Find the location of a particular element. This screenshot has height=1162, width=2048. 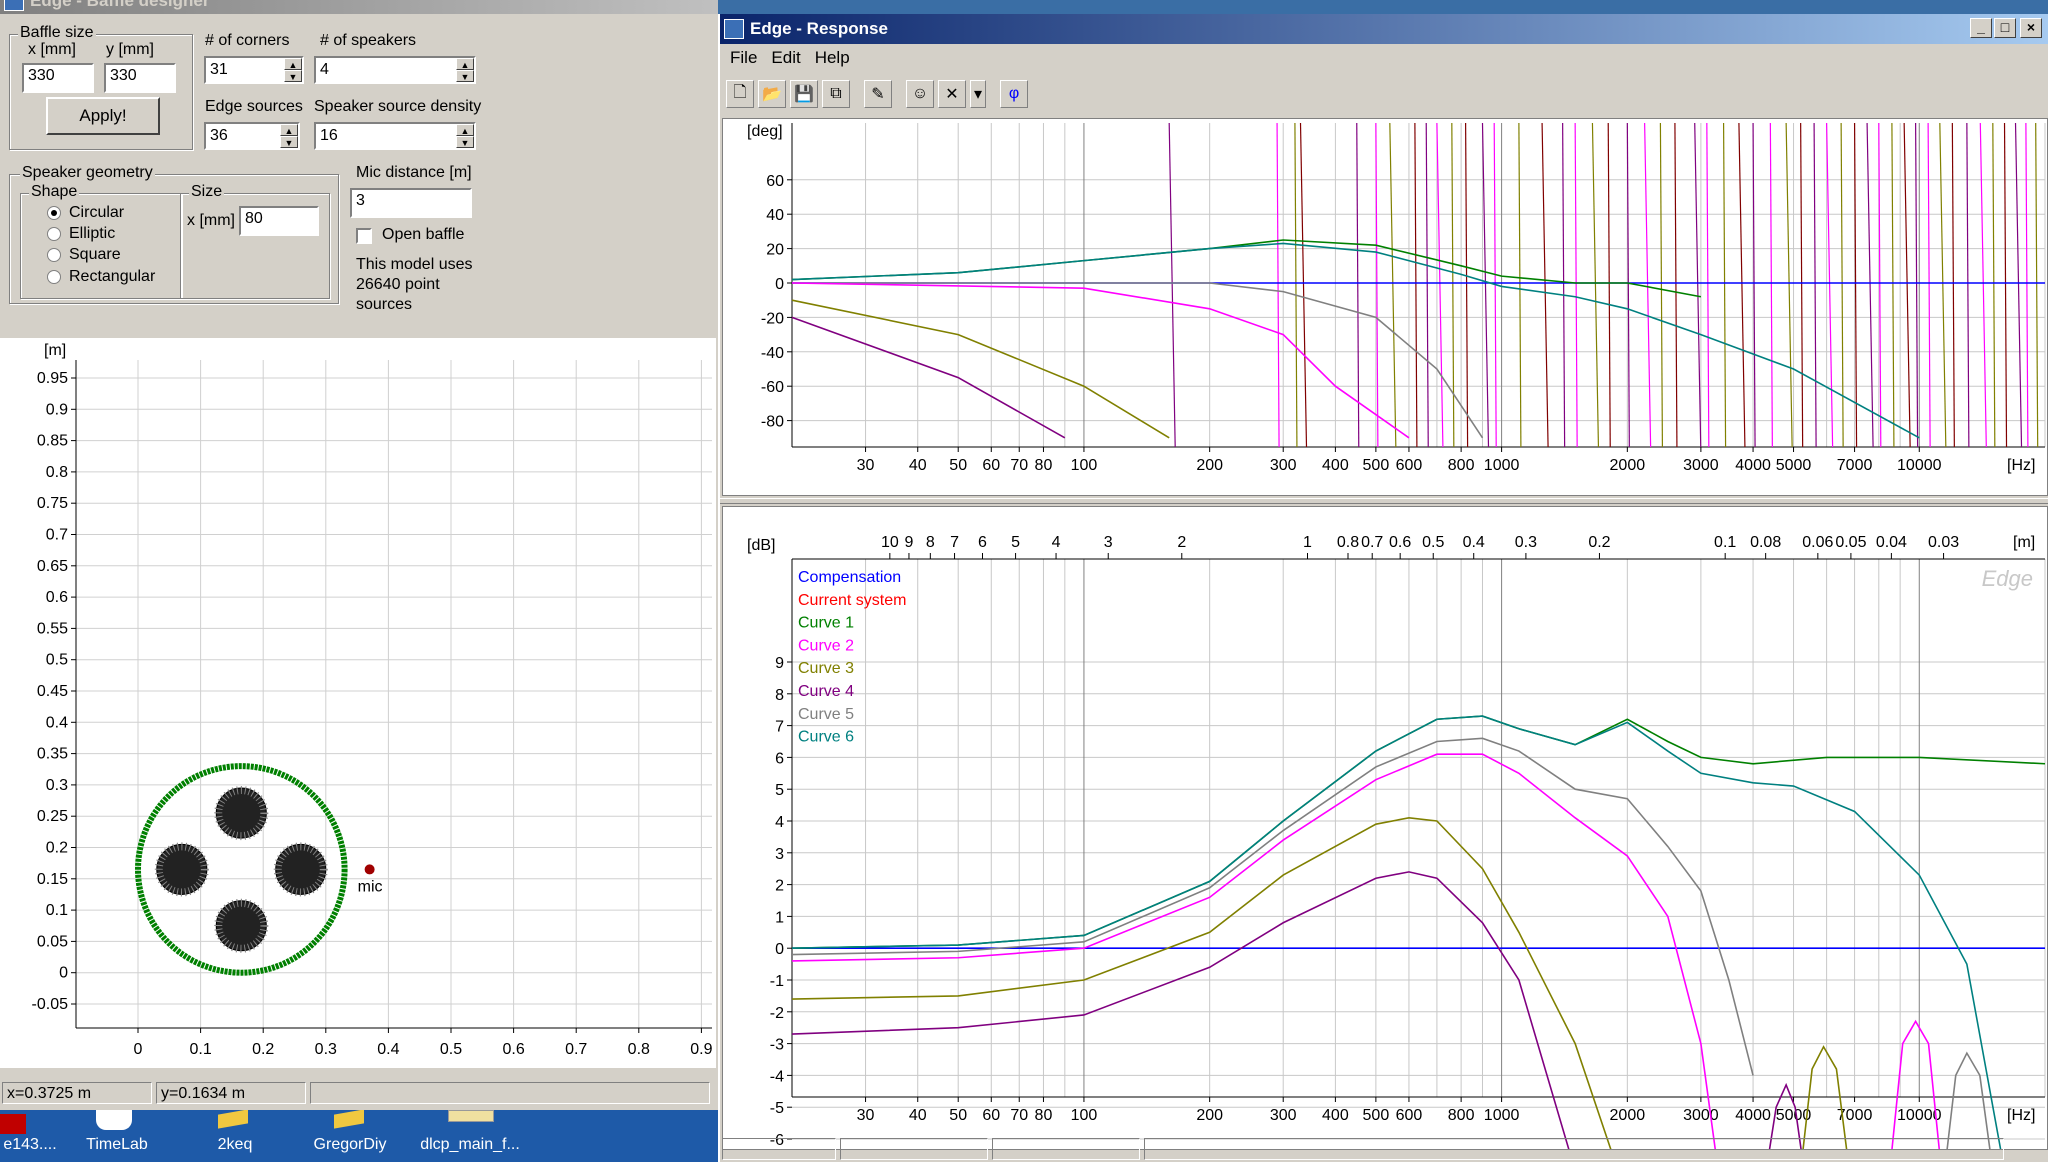

minimize-button: _ is located at coordinates (1981, 28).